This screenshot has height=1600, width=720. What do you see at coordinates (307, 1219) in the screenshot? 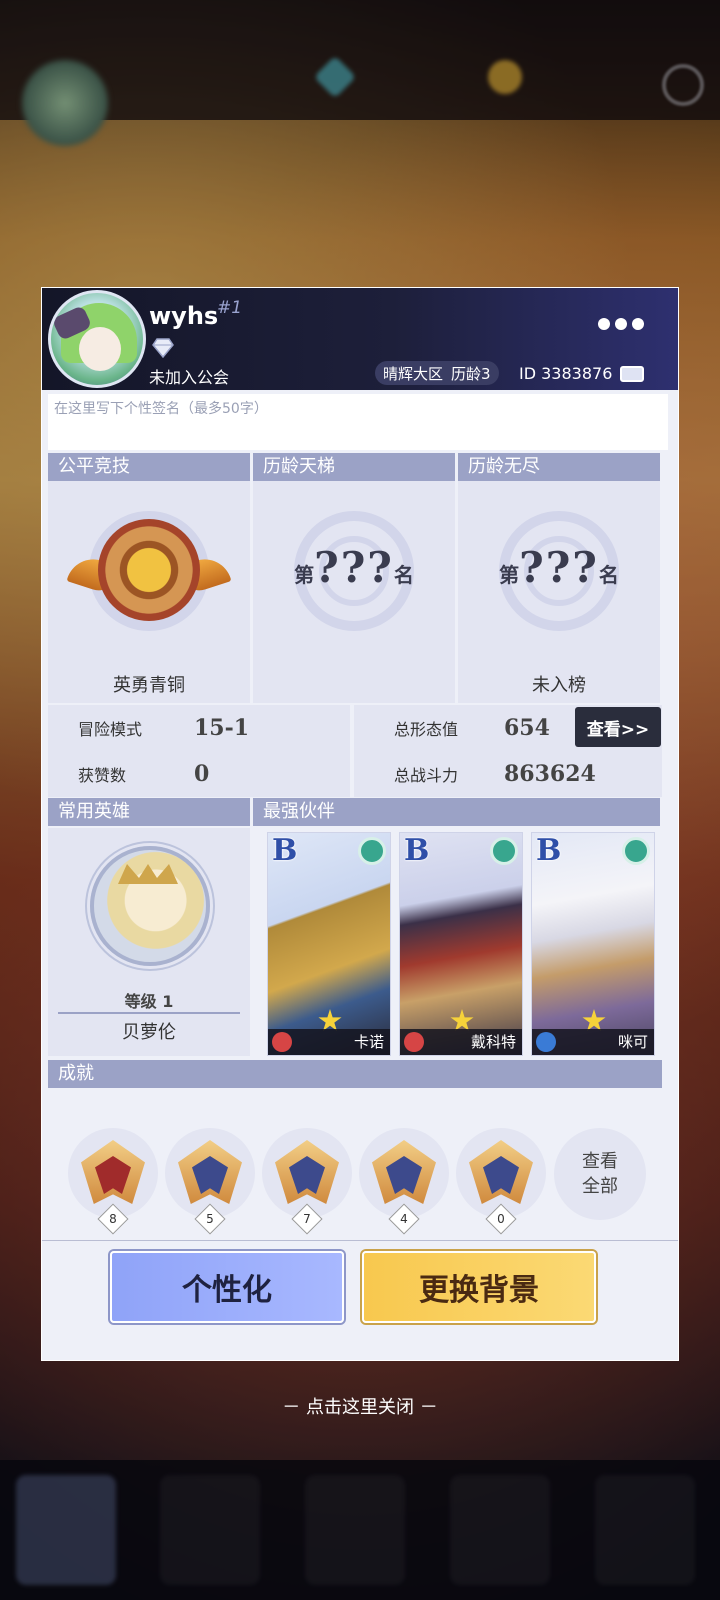
I see `achievement-count: 7` at bounding box center [307, 1219].